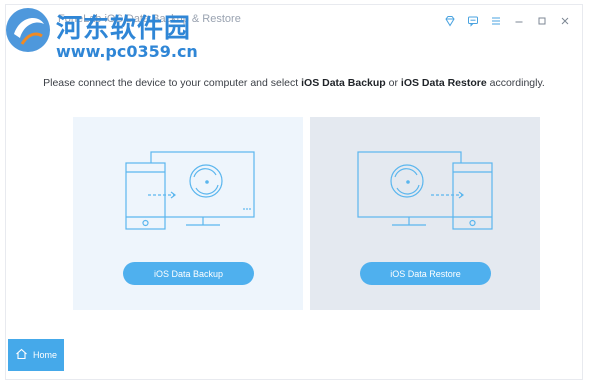  What do you see at coordinates (450, 21) in the screenshot?
I see `diamond-icon` at bounding box center [450, 21].